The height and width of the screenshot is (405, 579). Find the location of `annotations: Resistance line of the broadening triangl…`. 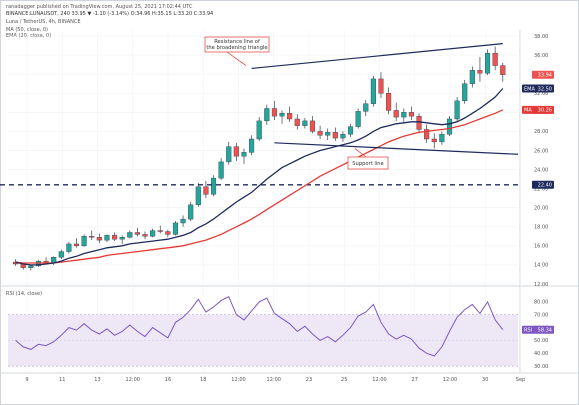

annotations: Resistance line of the broadening triangl… is located at coordinates (296, 103).